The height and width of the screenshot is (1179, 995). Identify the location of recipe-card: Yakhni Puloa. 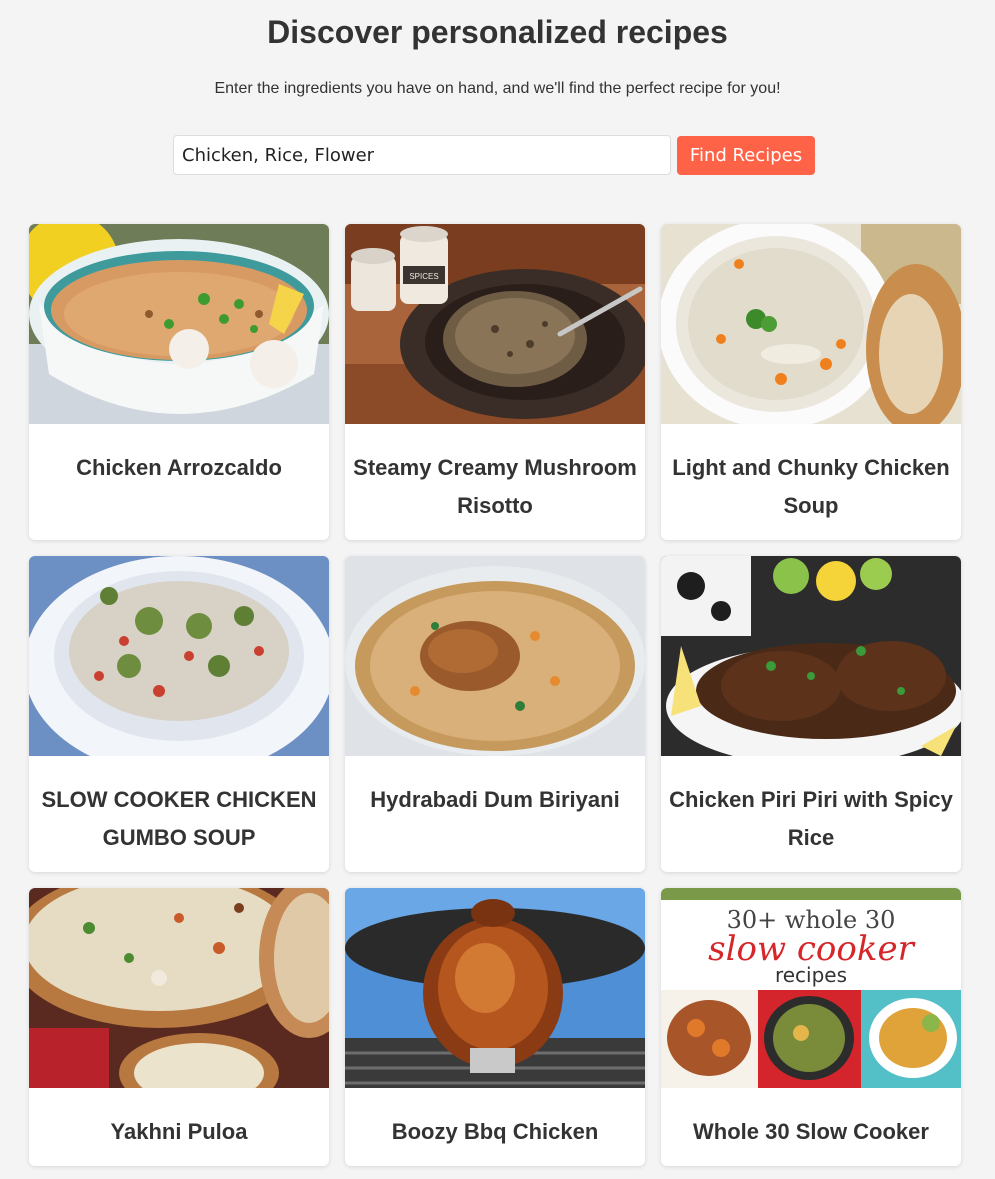
(179, 1027).